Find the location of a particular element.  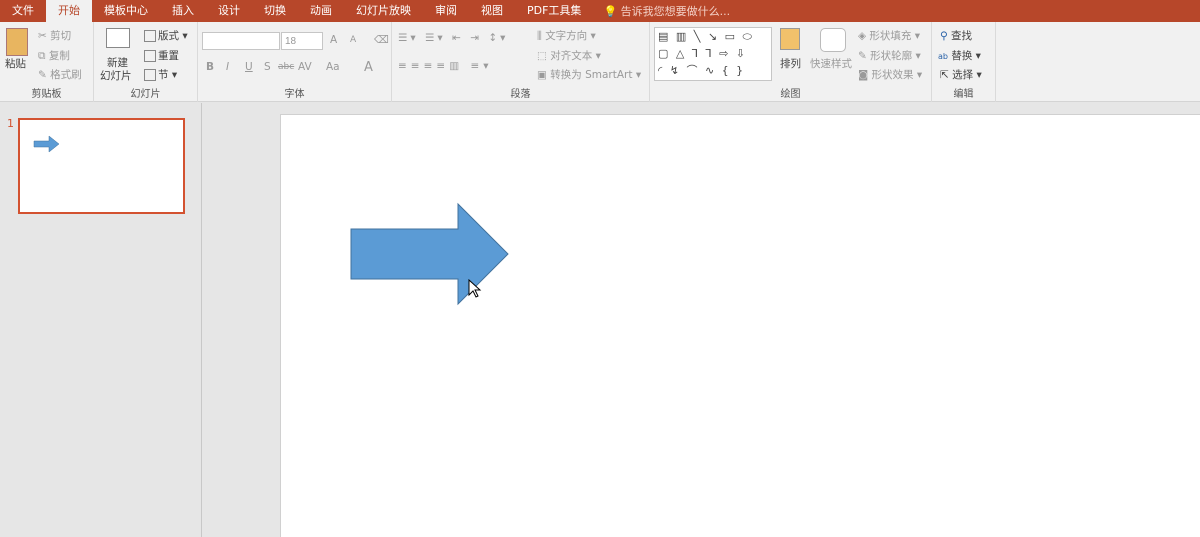

group-editing: ⚲ 查找 ab 替换 ▾ ⇱ 选择 ▾ 编辑 is located at coordinates (964, 62).